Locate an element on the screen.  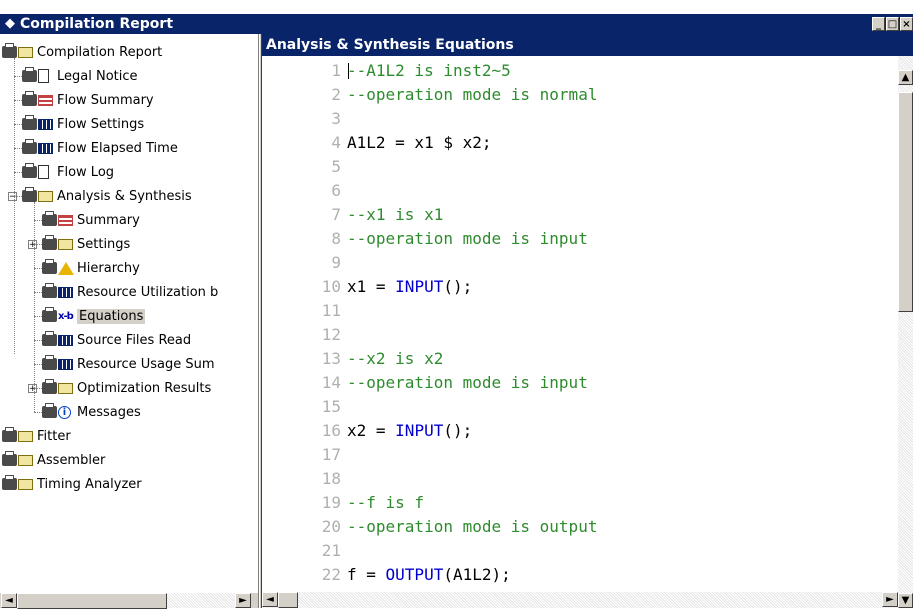
code-line: 7 --x1 is x1 is located at coordinates (352, 215).